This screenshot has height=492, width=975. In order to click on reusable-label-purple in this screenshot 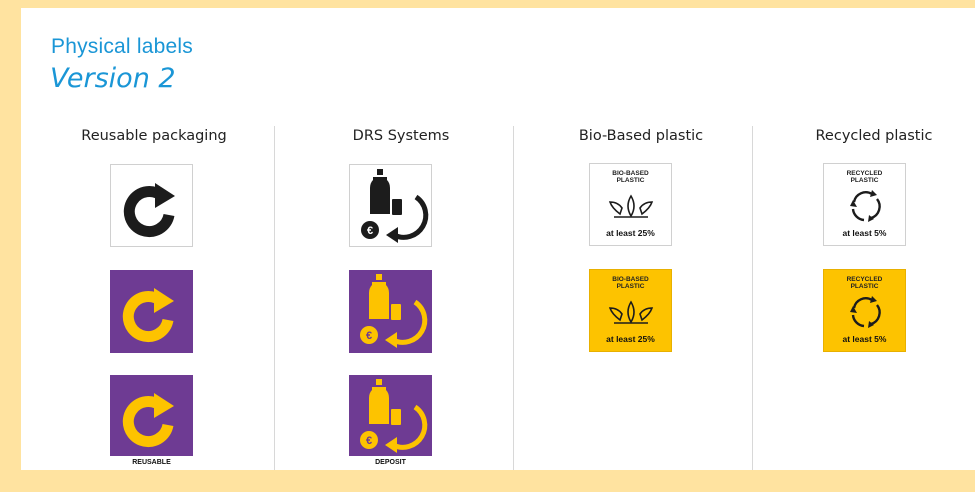, I will do `click(151, 311)`.